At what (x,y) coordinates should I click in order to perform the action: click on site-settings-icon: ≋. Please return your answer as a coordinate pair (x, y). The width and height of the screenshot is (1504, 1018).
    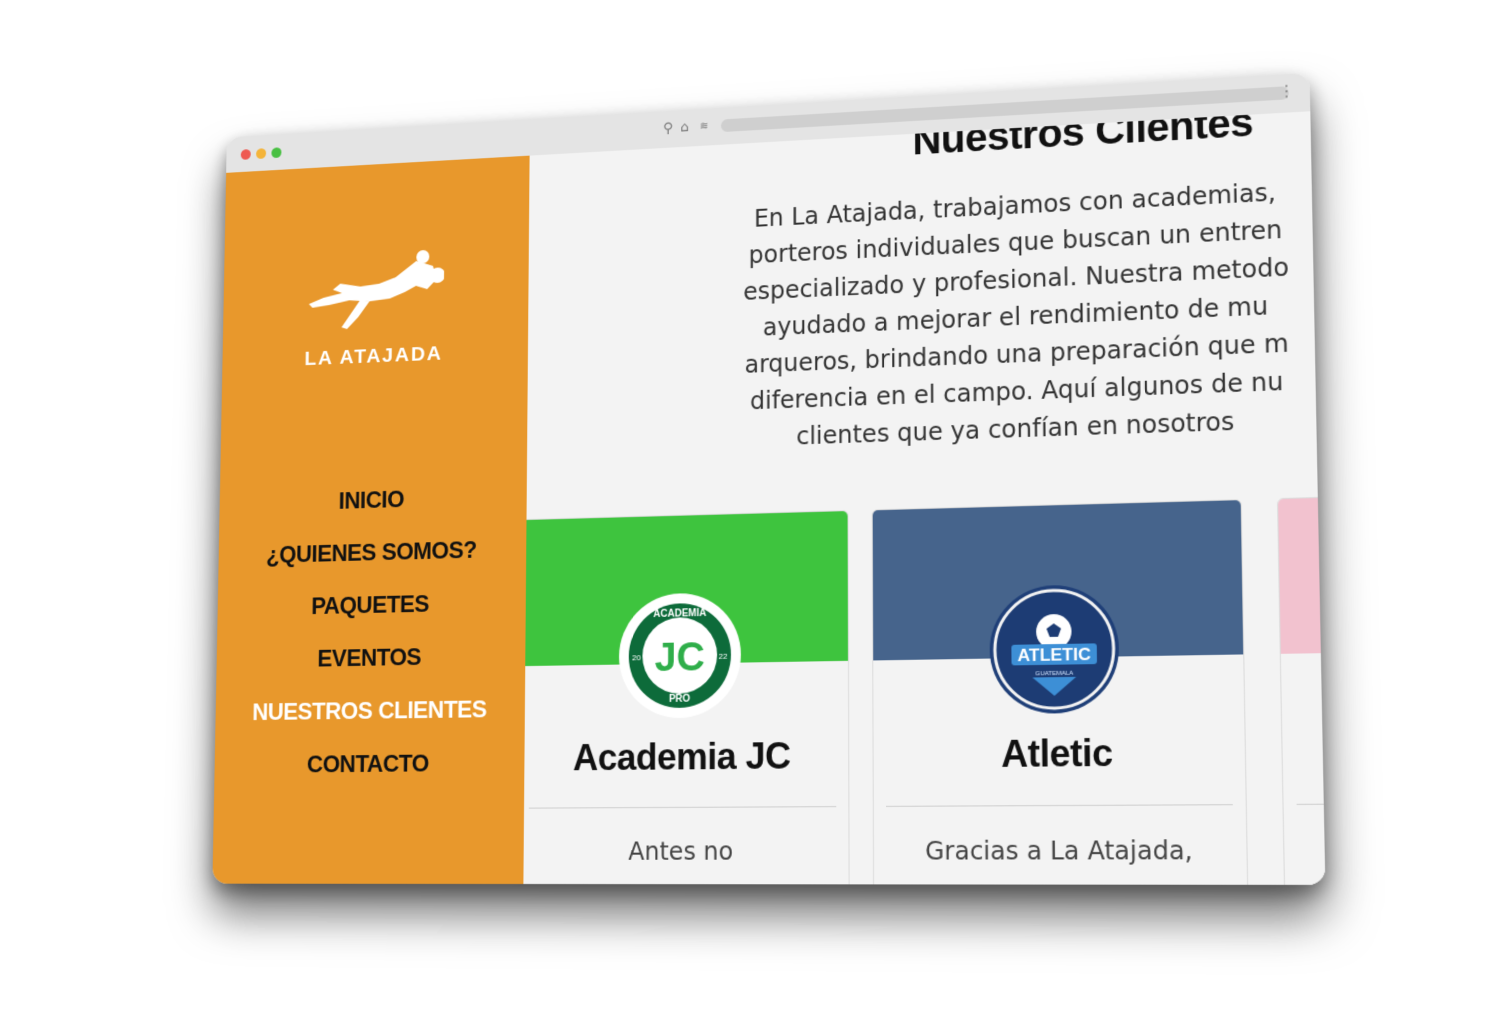
    Looking at the image, I should click on (704, 126).